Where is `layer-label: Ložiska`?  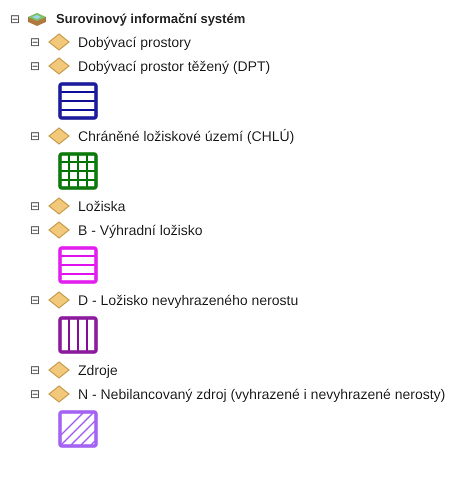 layer-label: Ložiska is located at coordinates (102, 206).